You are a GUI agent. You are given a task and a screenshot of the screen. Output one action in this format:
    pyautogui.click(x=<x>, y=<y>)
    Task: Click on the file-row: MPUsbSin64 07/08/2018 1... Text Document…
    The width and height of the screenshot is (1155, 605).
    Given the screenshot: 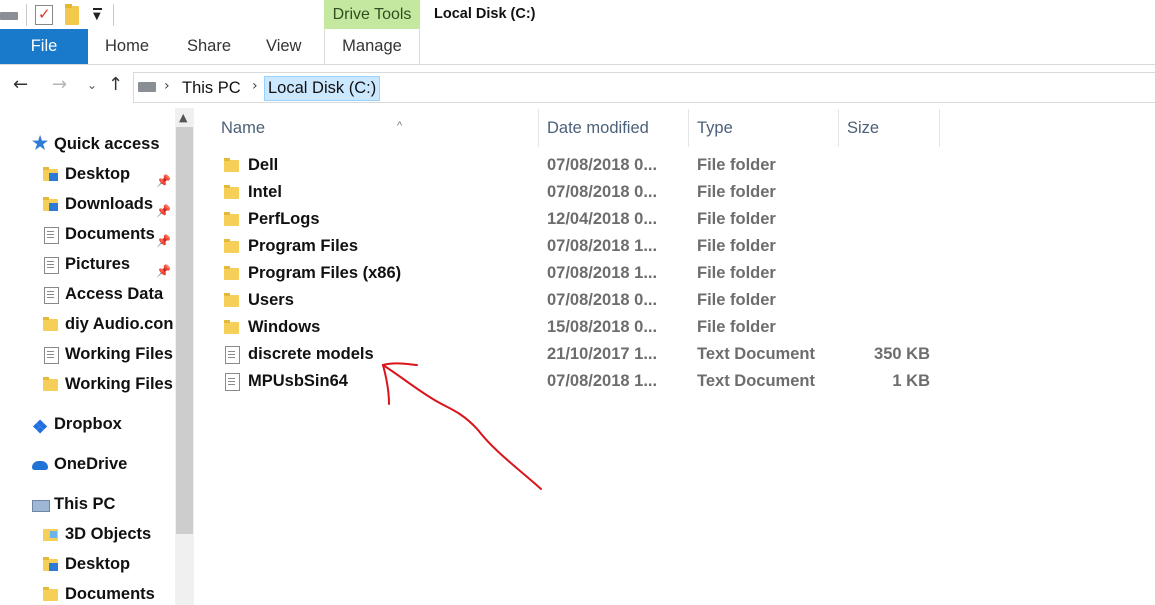 What is the action you would take?
    pyautogui.click(x=576, y=381)
    